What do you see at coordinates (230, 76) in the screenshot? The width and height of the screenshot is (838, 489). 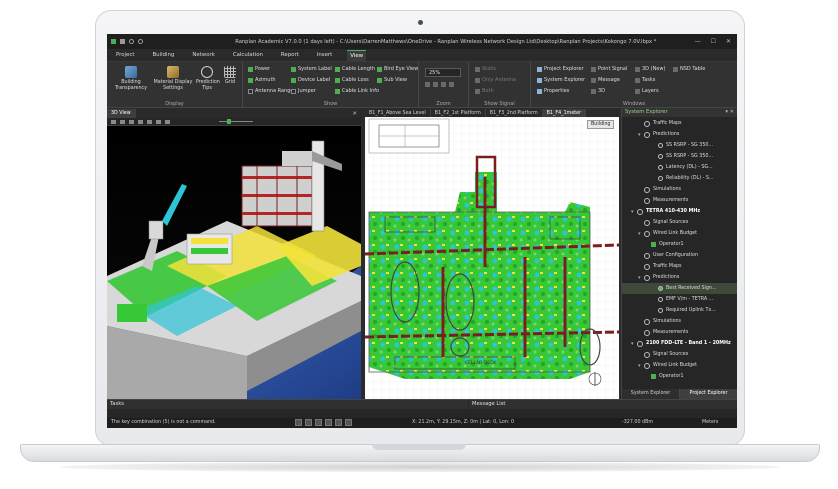 I see `grid-button: Grid` at bounding box center [230, 76].